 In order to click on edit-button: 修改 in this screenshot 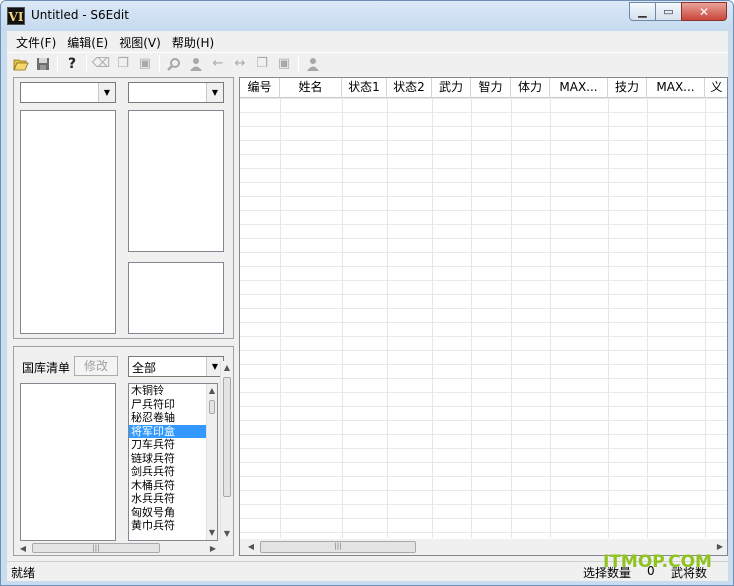, I will do `click(96, 366)`.